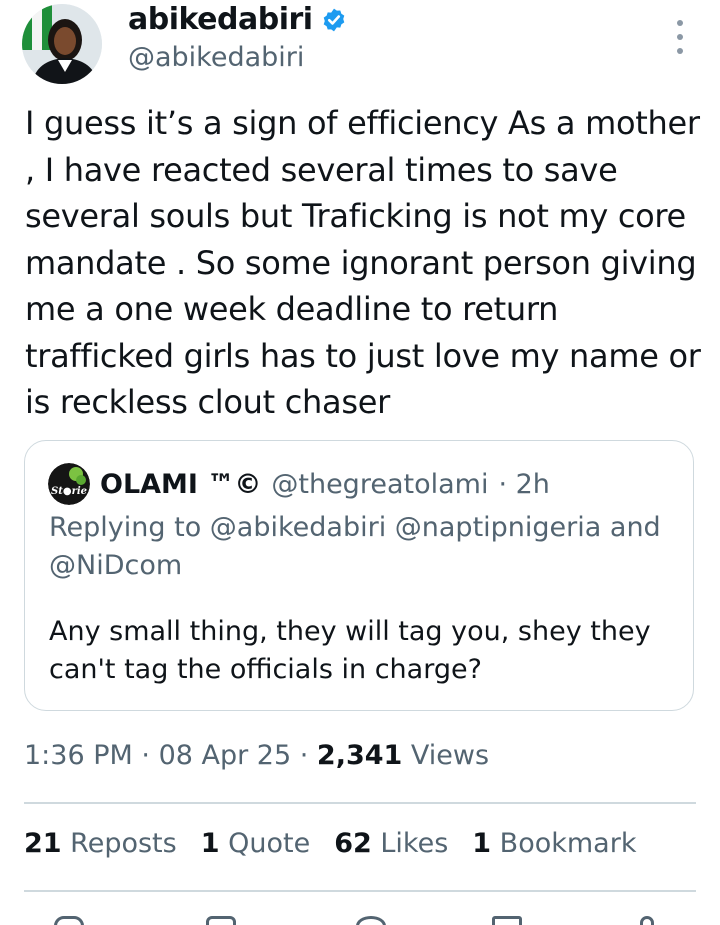 This screenshot has height=925, width=720. Describe the element at coordinates (210, 843) in the screenshot. I see `quote-count: 1` at that location.